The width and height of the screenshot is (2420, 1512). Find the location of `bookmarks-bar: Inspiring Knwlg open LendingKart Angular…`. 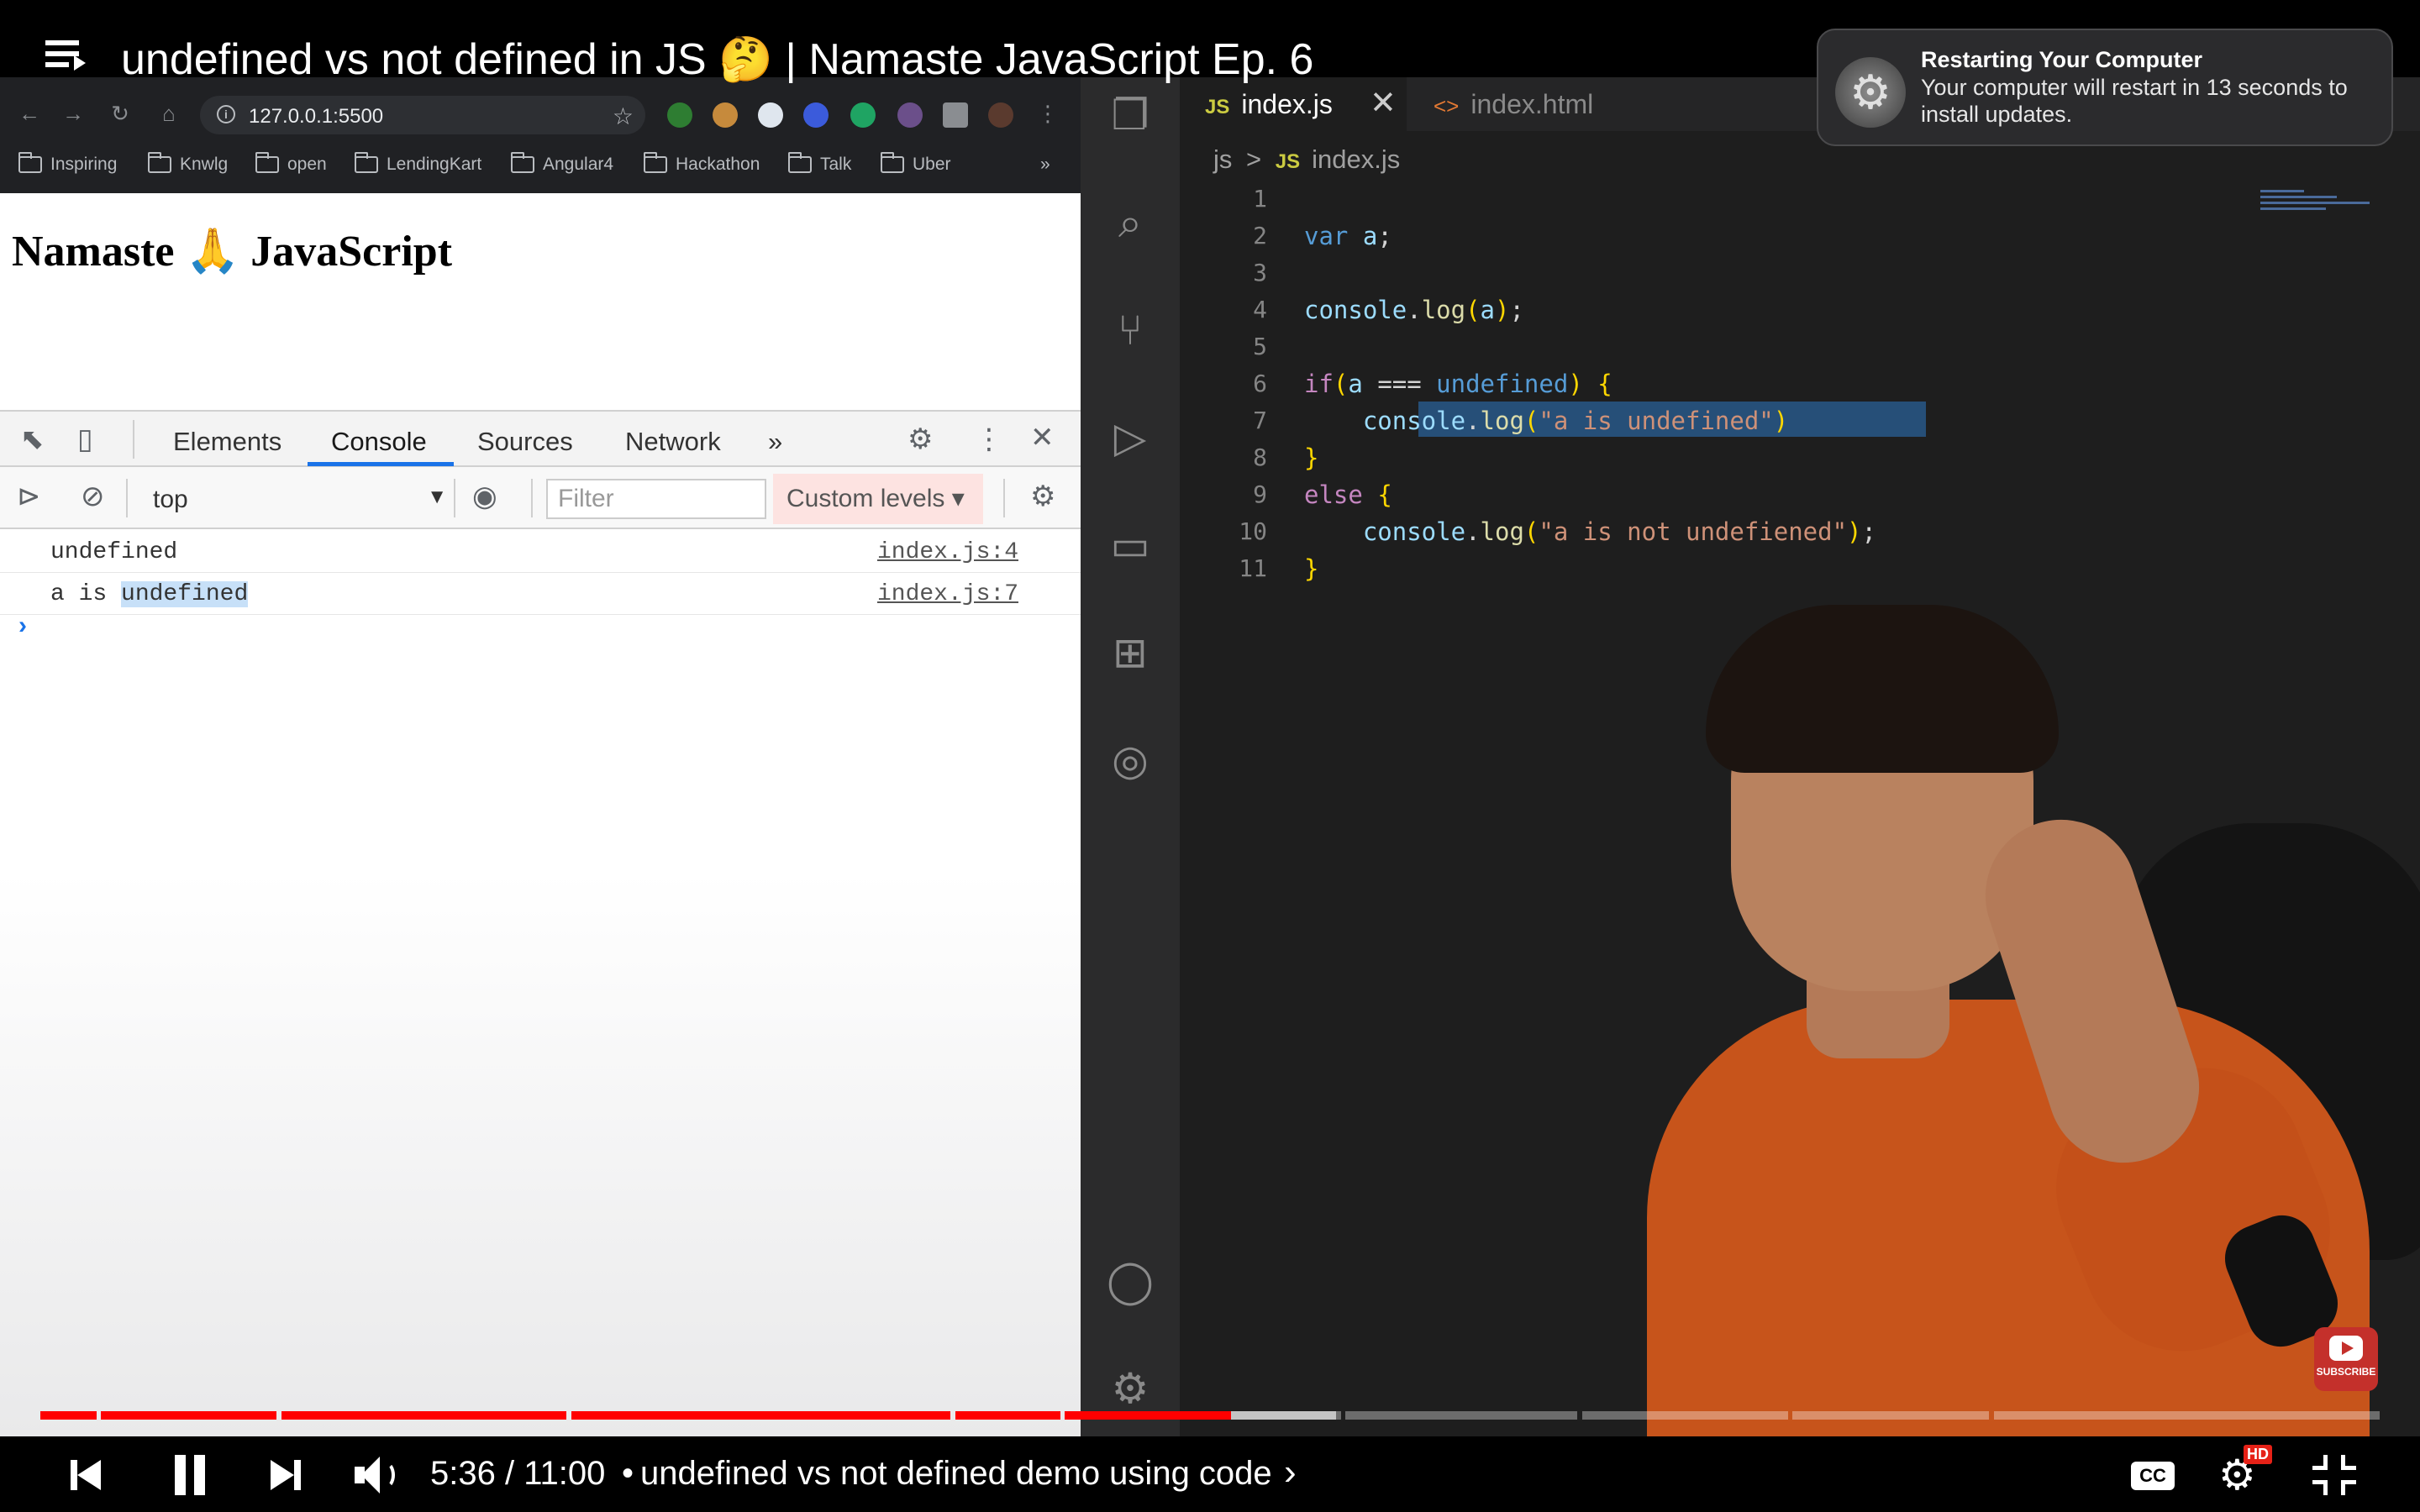

bookmarks-bar: Inspiring Knwlg open LendingKart Angular… is located at coordinates (540, 166).